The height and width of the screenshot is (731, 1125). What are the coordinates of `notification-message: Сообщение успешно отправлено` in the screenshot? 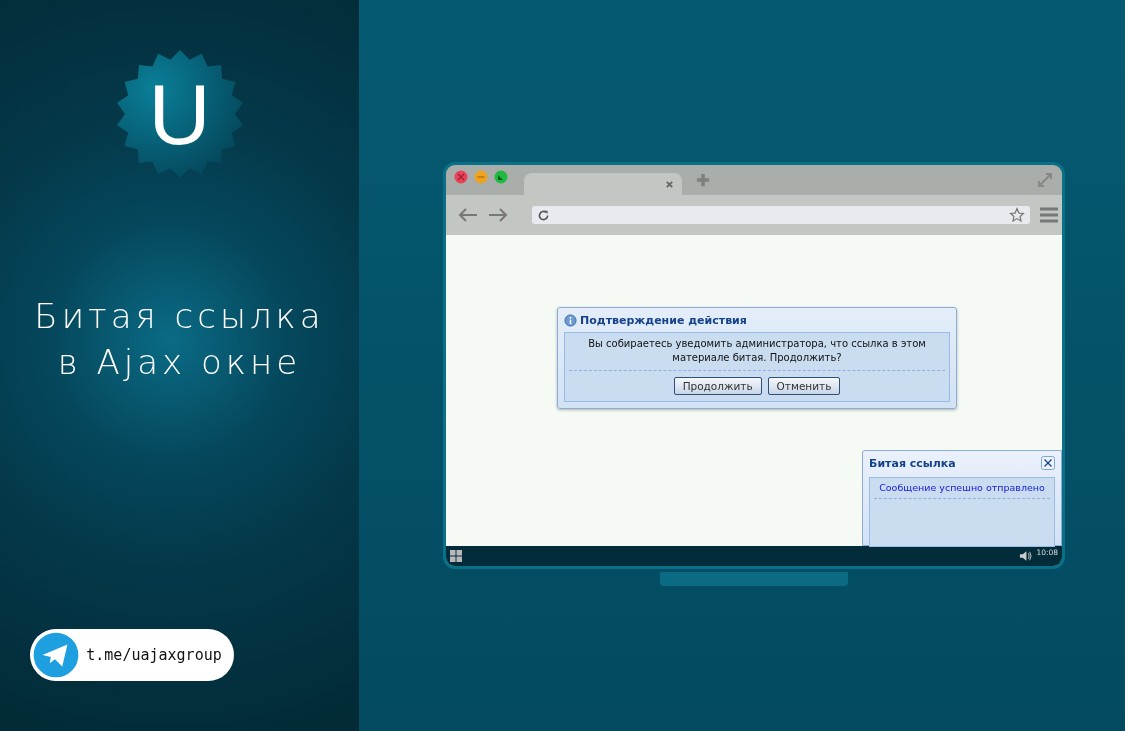 It's located at (962, 487).